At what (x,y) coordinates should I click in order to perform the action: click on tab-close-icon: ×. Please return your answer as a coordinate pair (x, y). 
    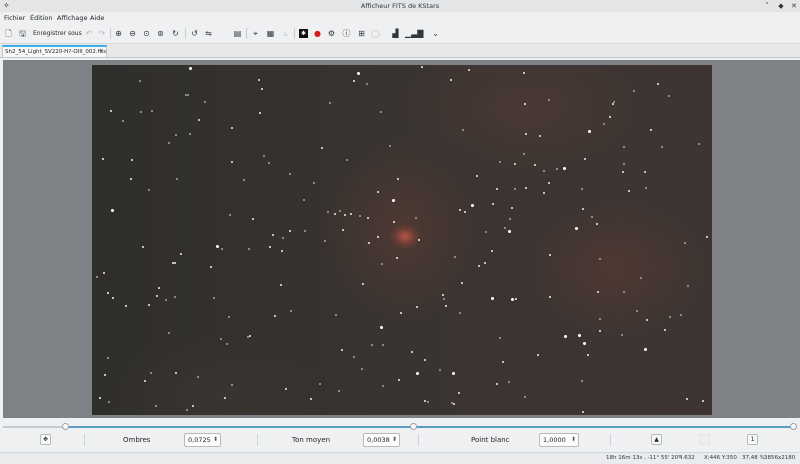
    Looking at the image, I should click on (101, 52).